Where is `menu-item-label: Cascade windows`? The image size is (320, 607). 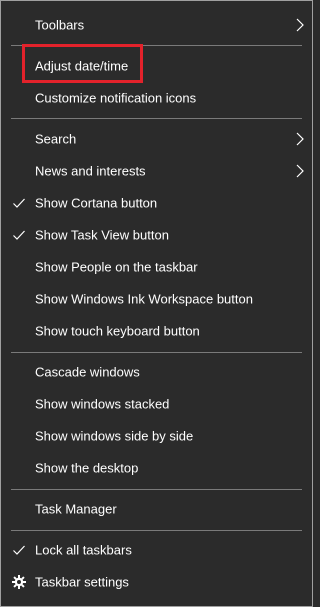
menu-item-label: Cascade windows is located at coordinates (87, 372).